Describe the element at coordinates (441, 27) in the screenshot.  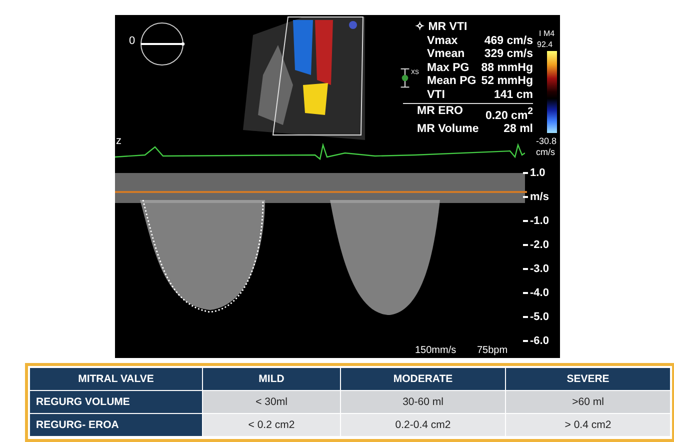
I see `measurement-title: ✧ MR VTI` at that location.